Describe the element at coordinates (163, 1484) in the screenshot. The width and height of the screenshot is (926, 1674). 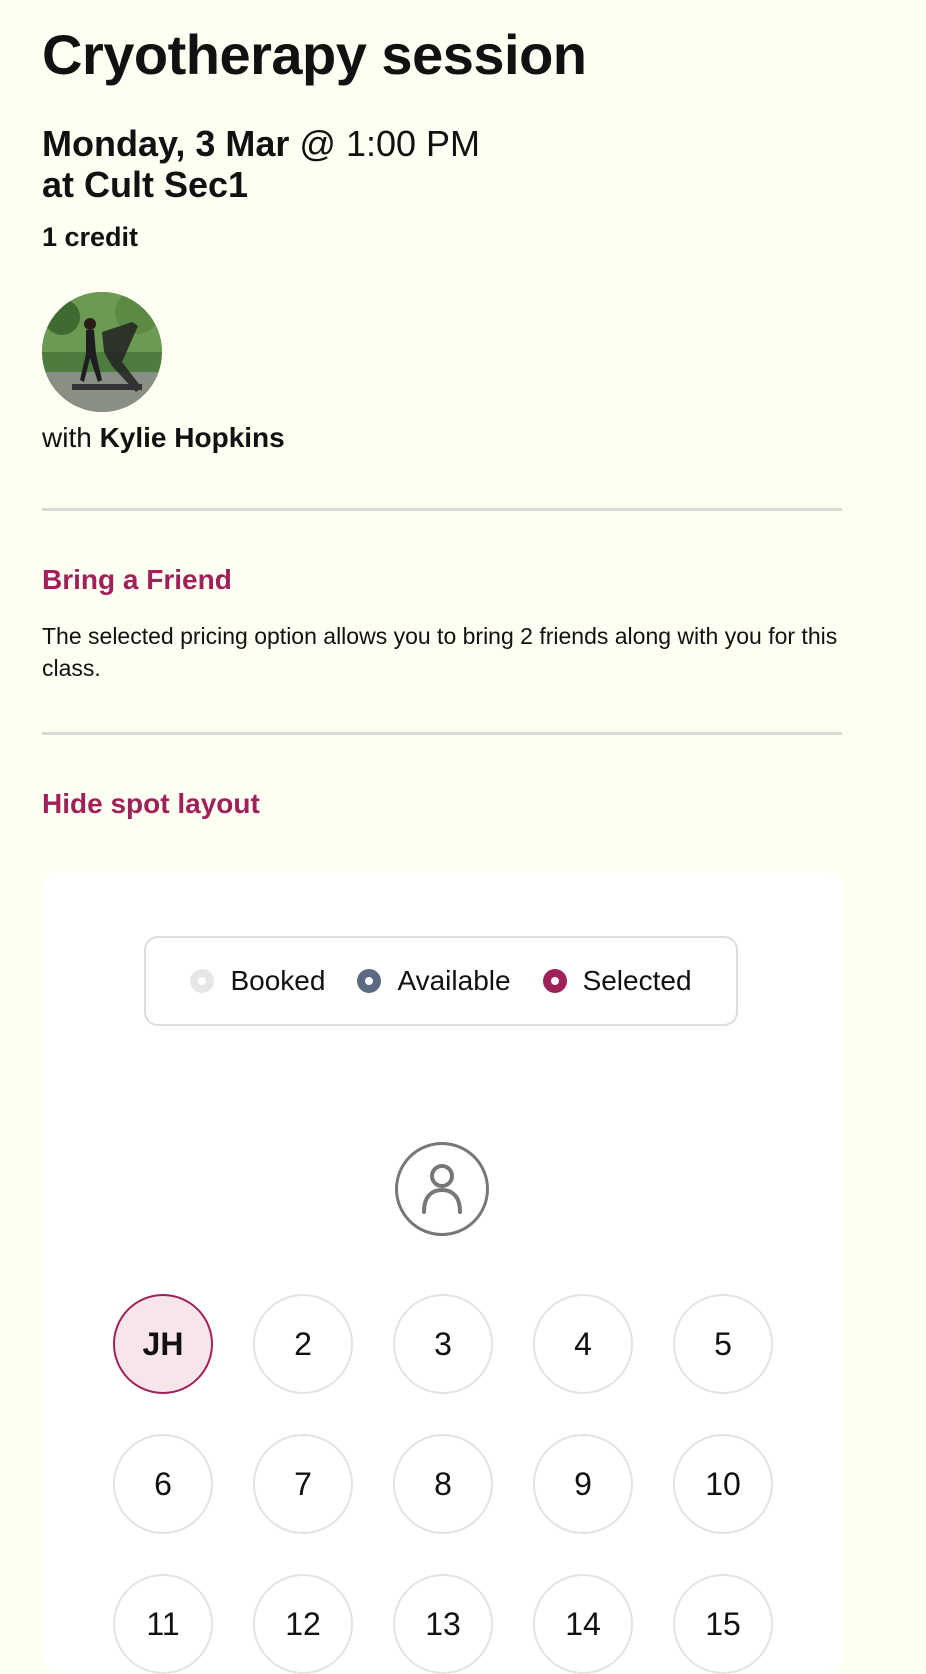
I see `spot-6: 6` at that location.